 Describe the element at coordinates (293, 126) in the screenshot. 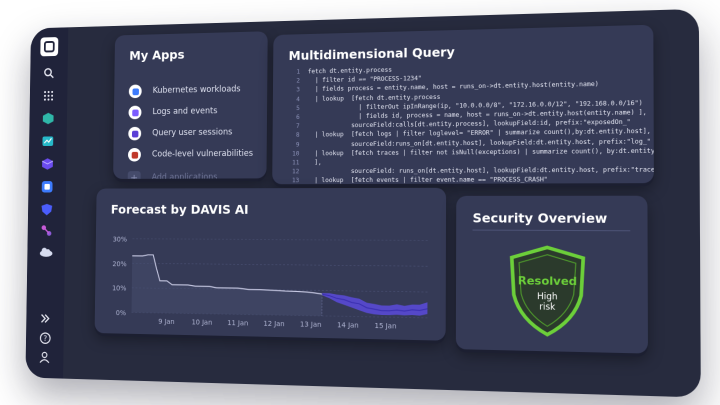

I see `line-number: 7` at that location.